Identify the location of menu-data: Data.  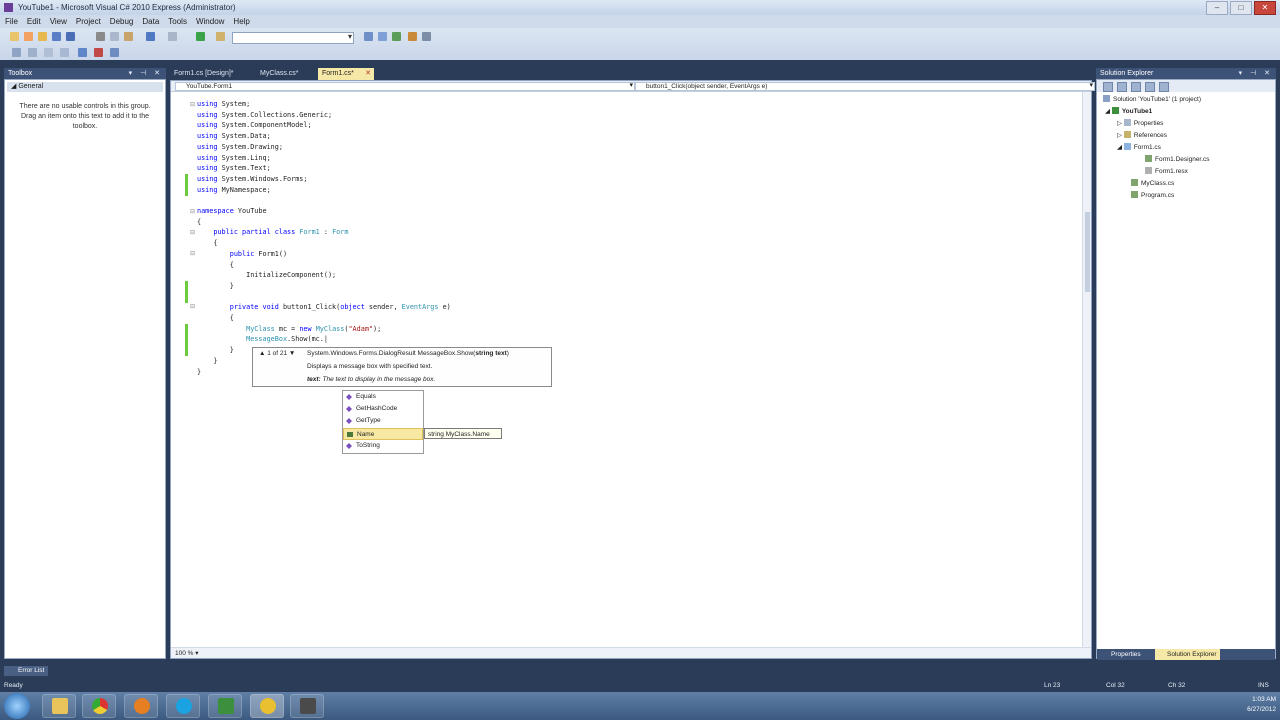
(150, 21).